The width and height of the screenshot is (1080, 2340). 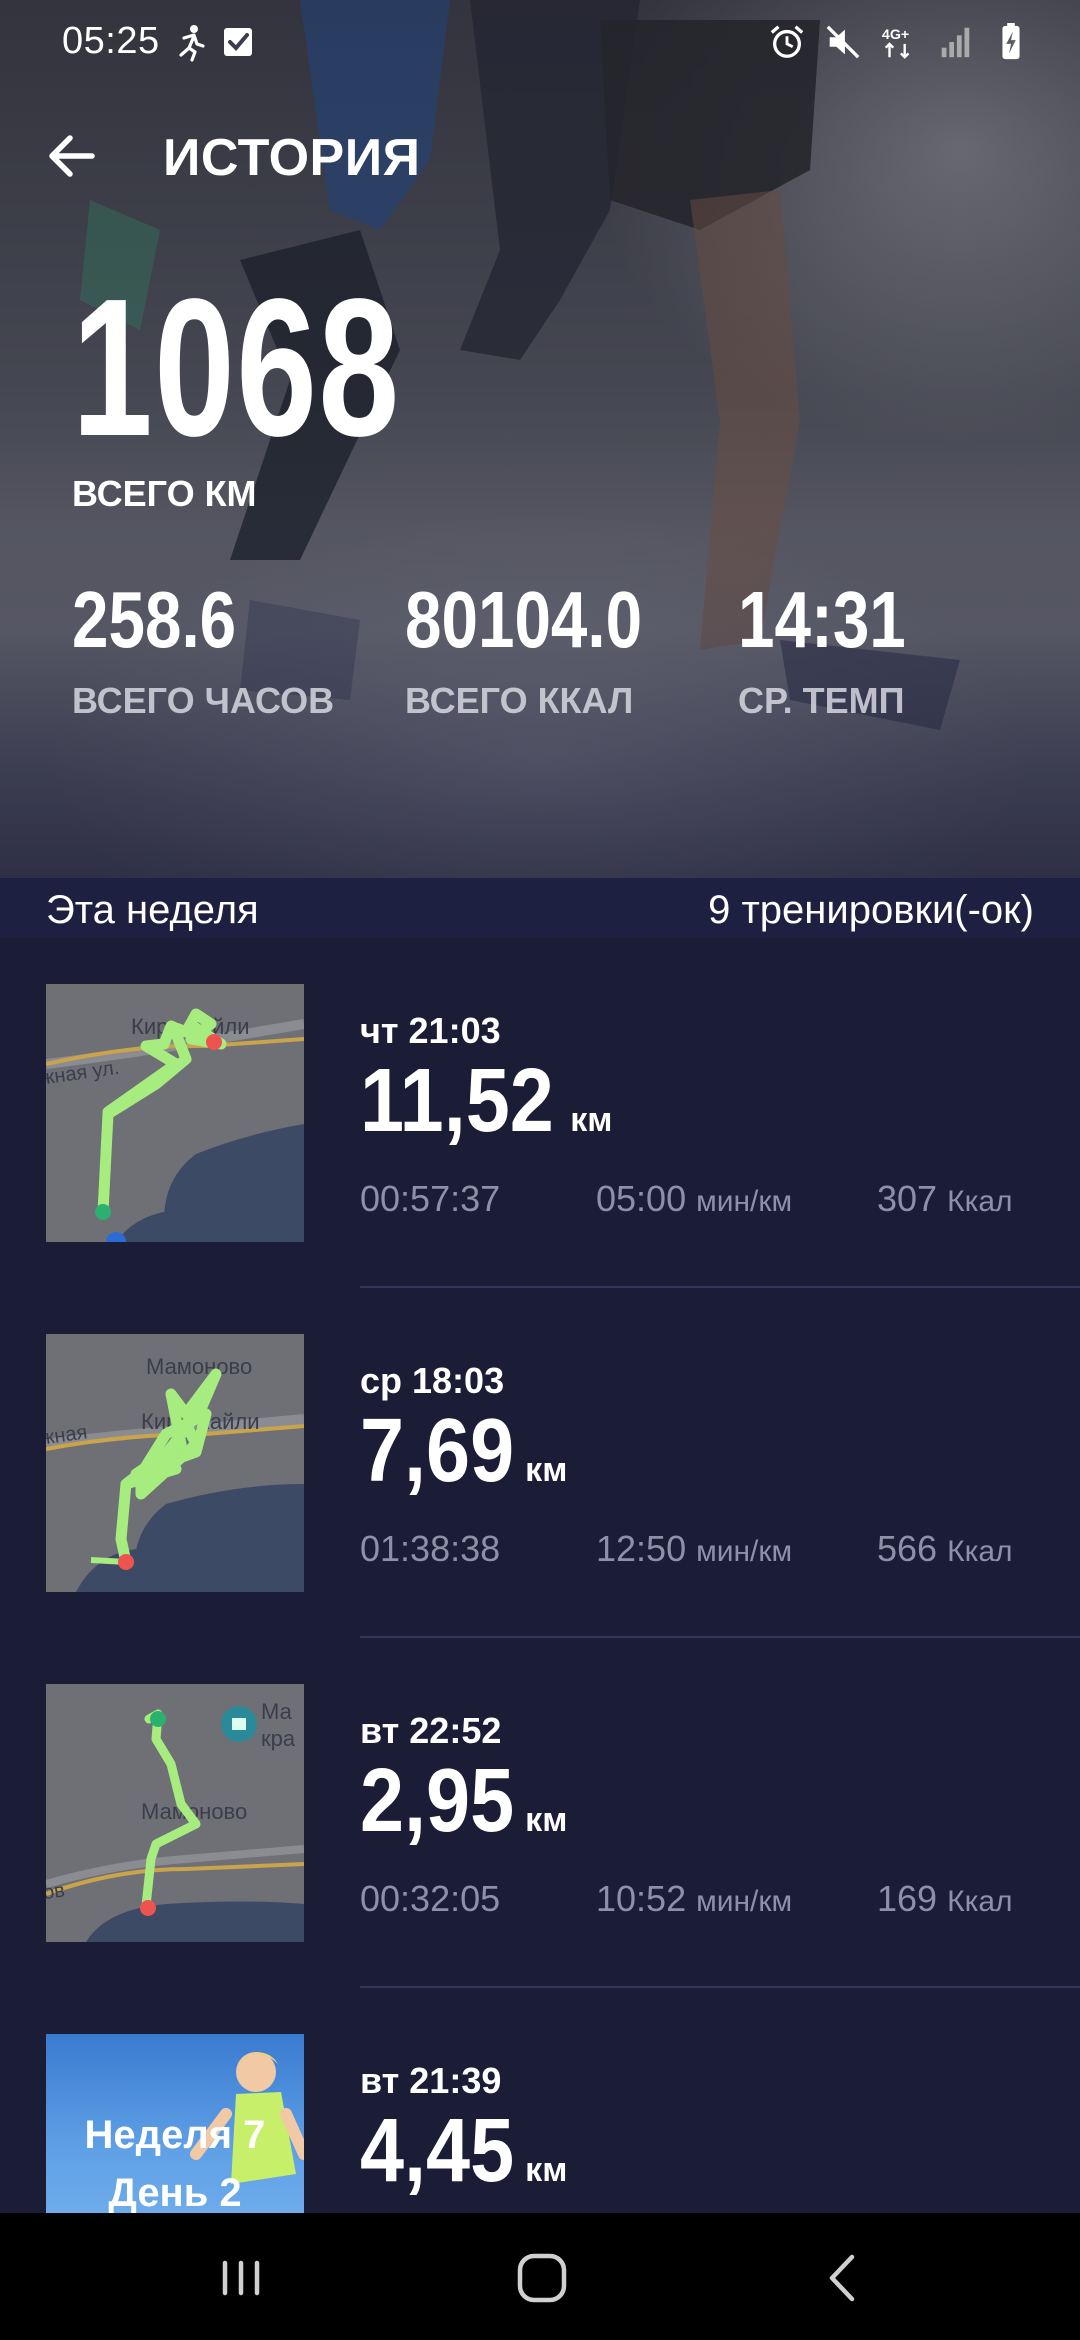 What do you see at coordinates (199, 1366) in the screenshot?
I see `svg-text: Мамоново` at bounding box center [199, 1366].